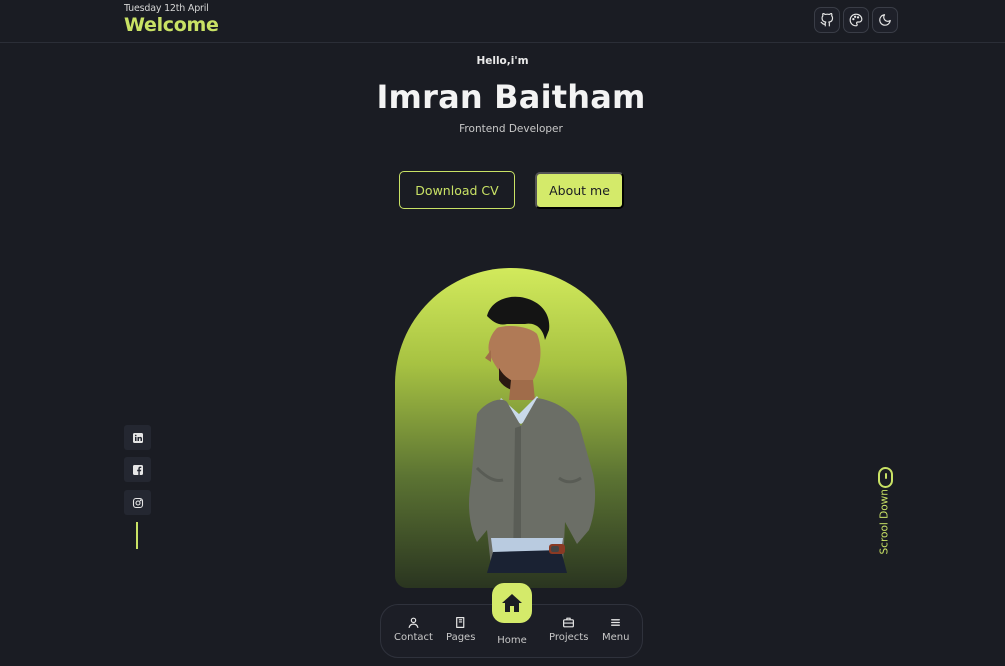 The width and height of the screenshot is (1005, 666). I want to click on linkedin-link, so click(137, 437).